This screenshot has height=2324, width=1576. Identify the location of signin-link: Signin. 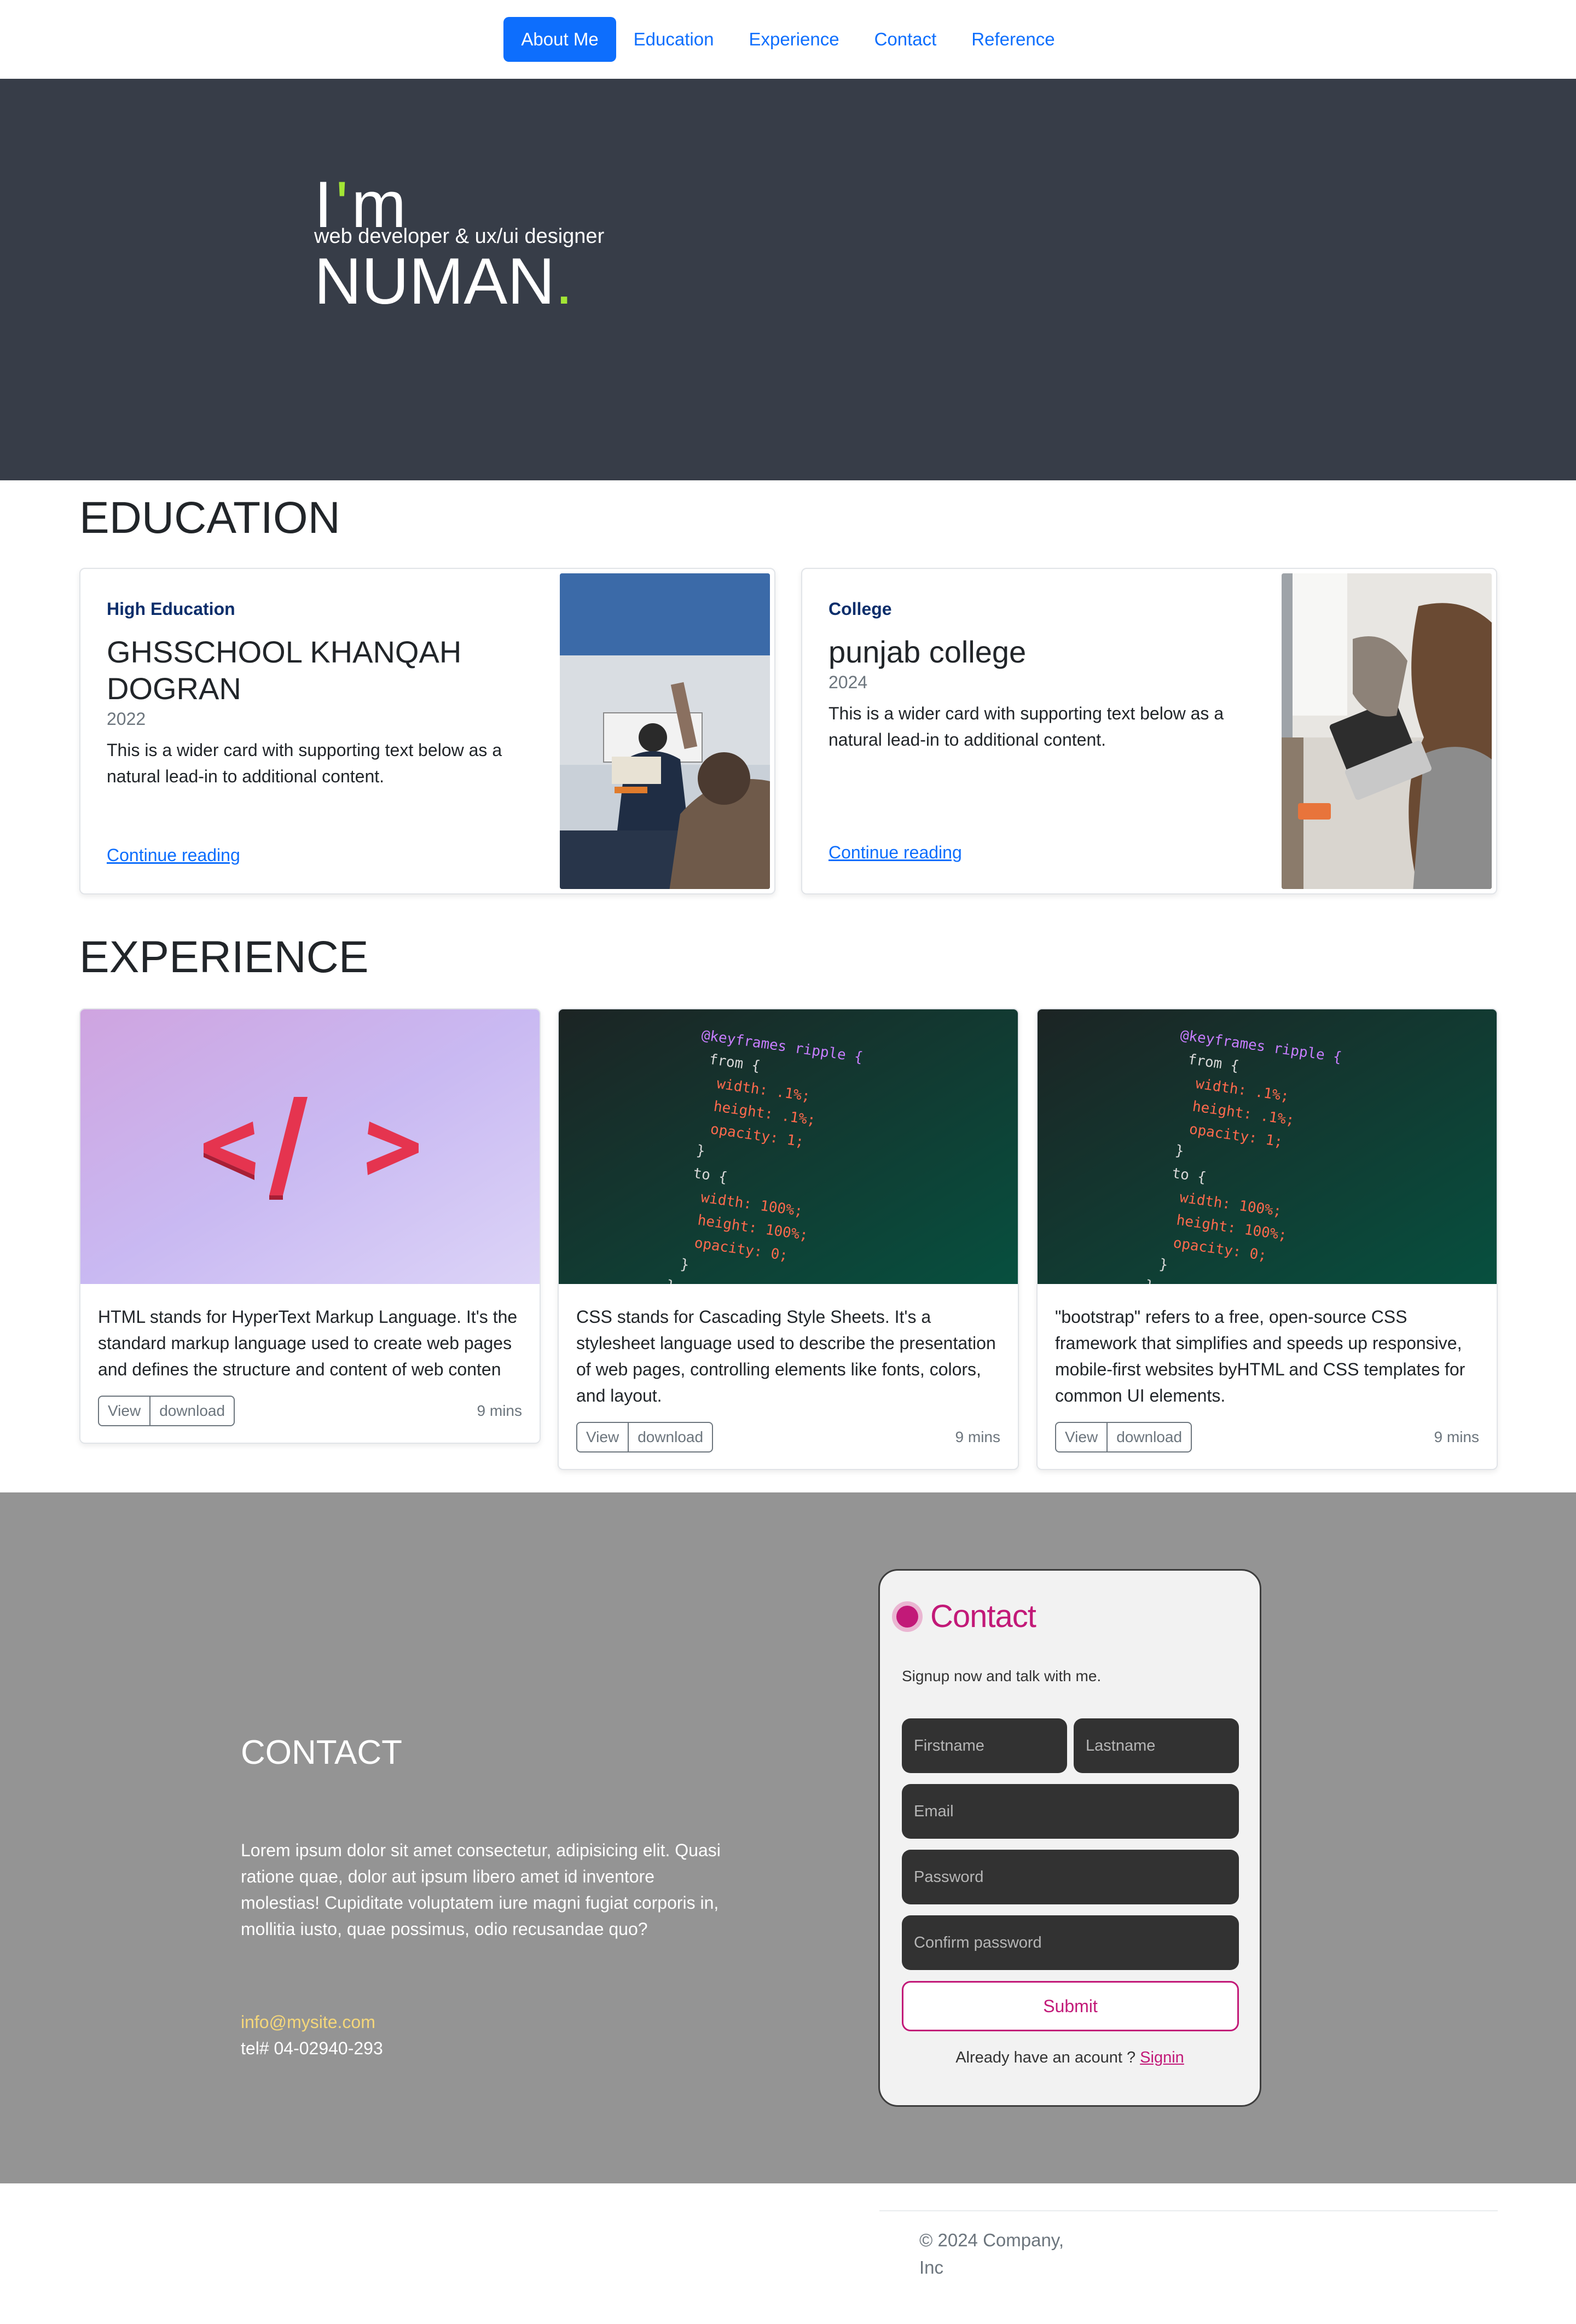
(1162, 2057).